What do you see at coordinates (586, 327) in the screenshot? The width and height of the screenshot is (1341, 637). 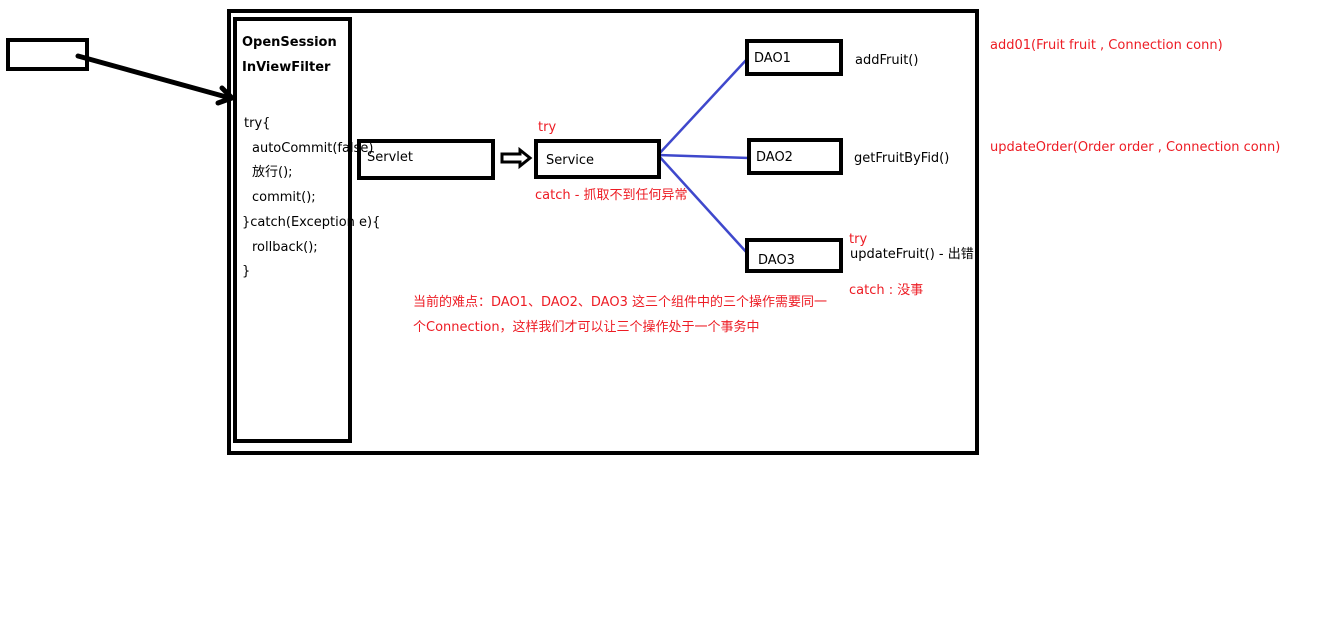 I see `note-line2: 个Connection，这样我们才可以让三个操作处于一个事务中` at bounding box center [586, 327].